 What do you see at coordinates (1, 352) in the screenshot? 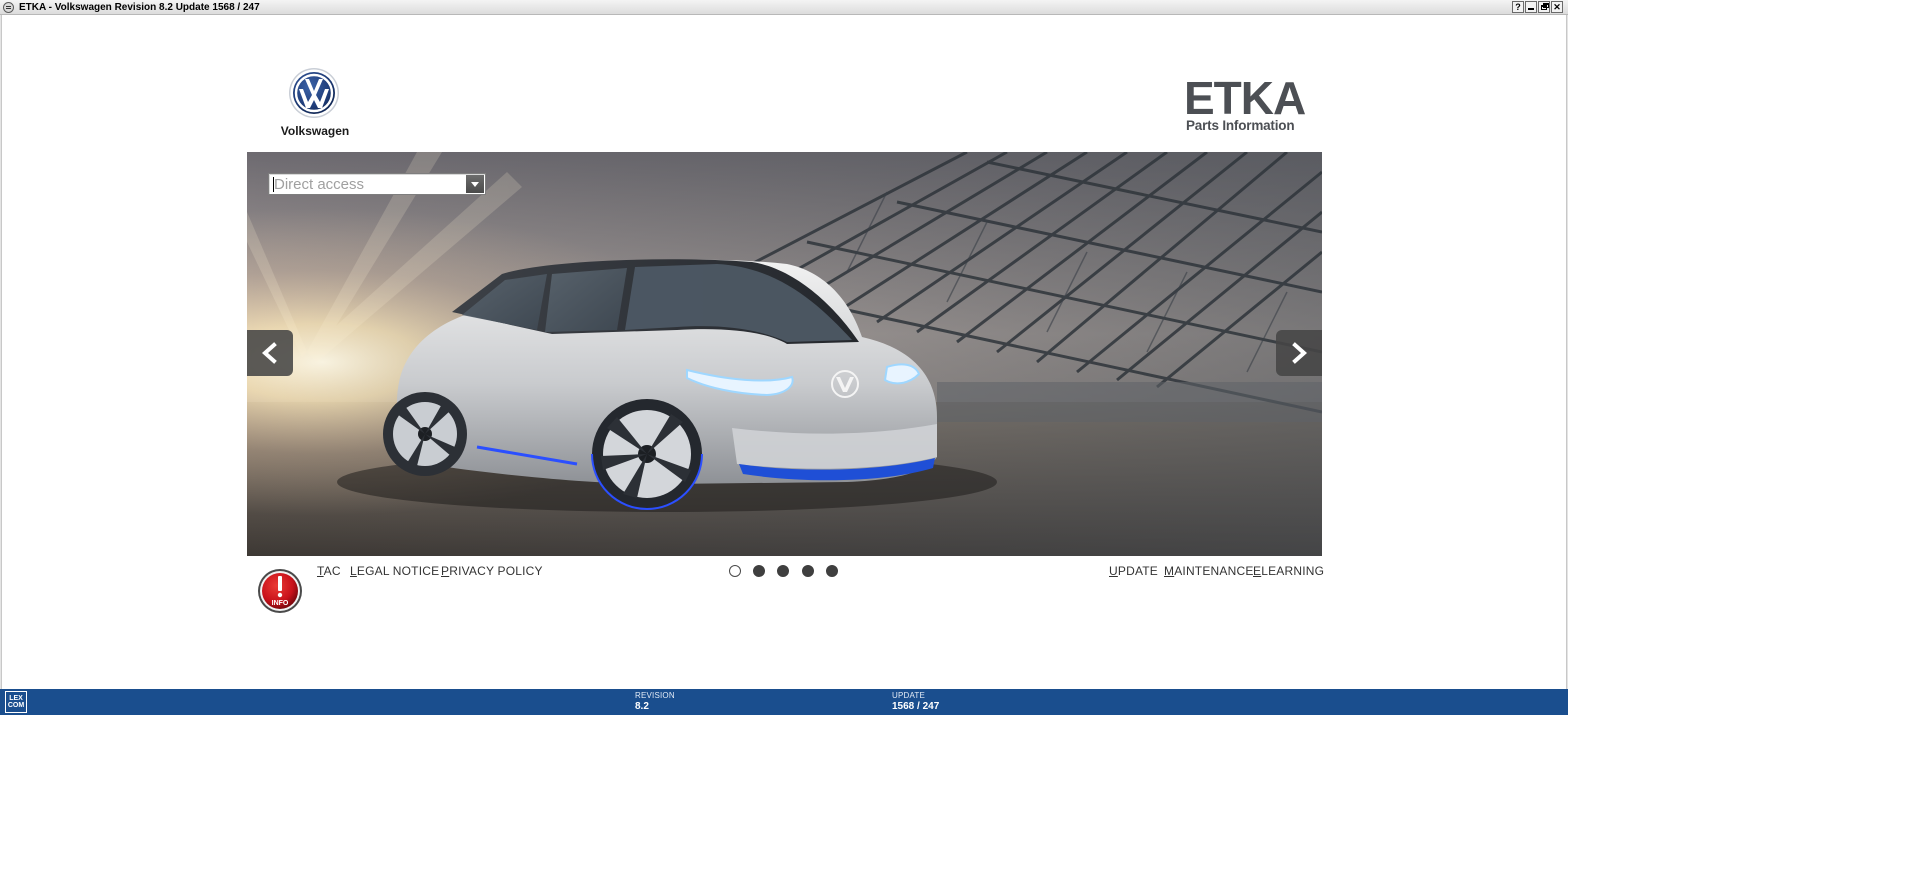
I see `window-border-left` at bounding box center [1, 352].